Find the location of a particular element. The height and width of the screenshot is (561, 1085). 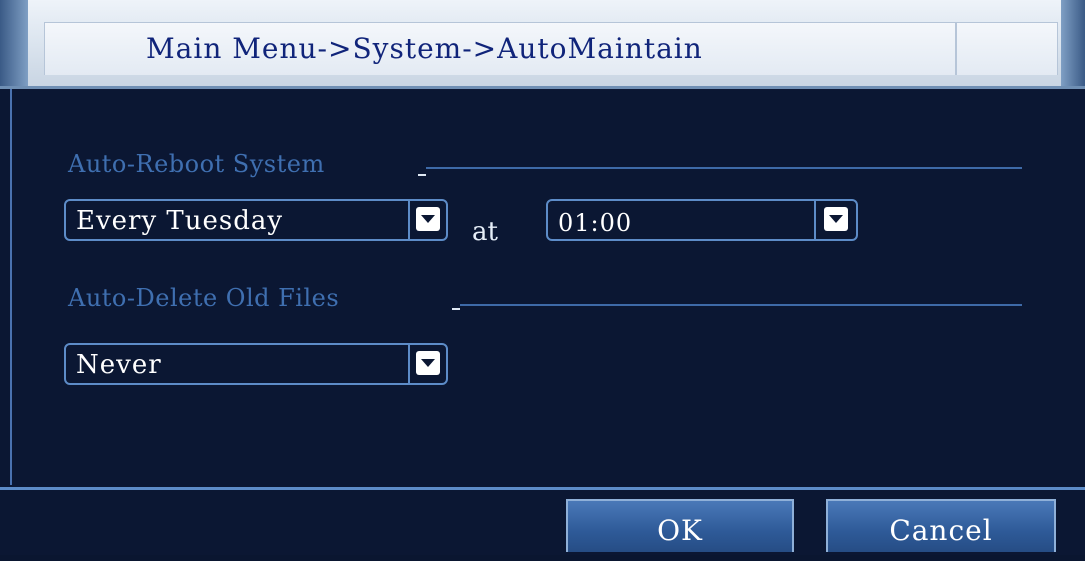

auto-delete-label: Auto-Delete Old Files is located at coordinates (204, 298).